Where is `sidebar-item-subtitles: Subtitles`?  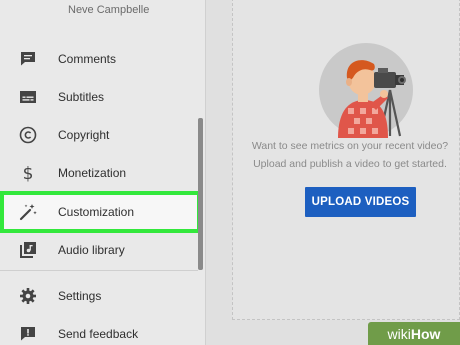 sidebar-item-subtitles: Subtitles is located at coordinates (100, 97).